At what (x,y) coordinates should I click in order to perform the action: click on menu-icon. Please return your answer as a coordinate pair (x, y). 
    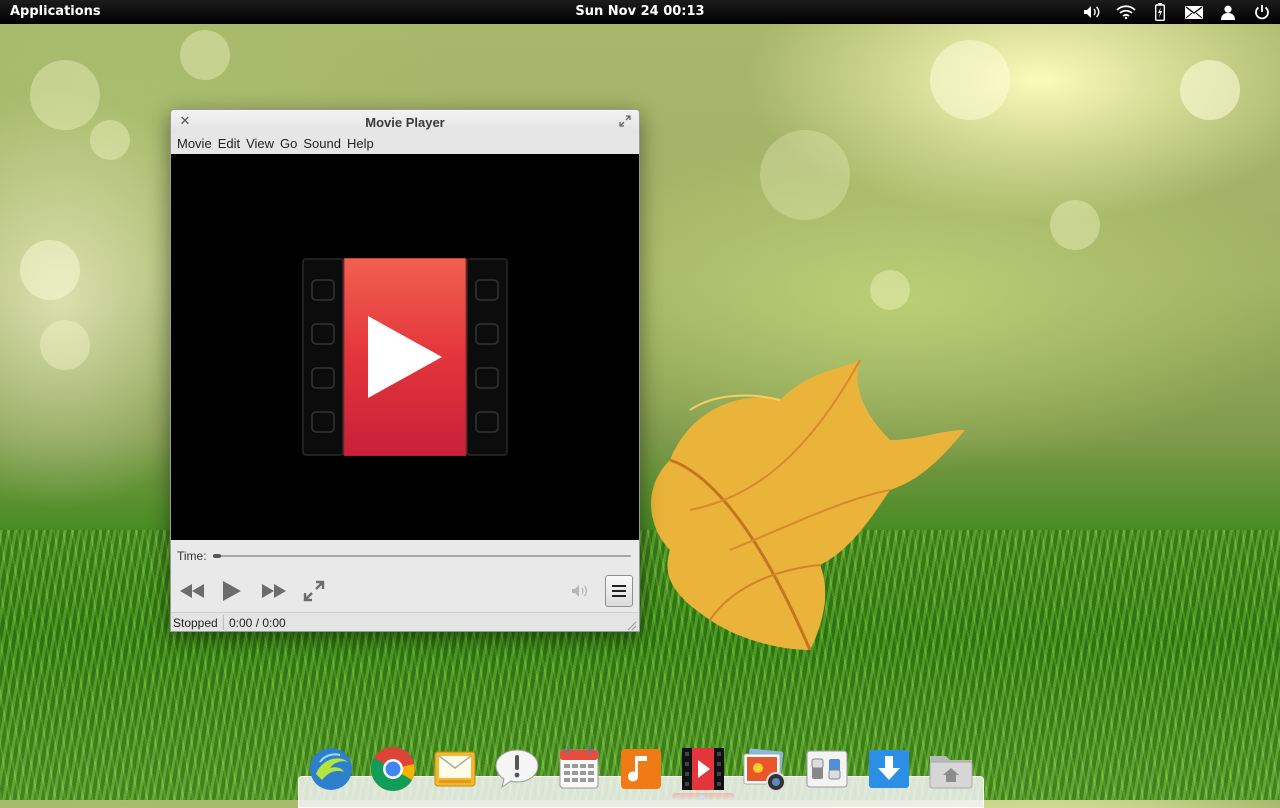
    Looking at the image, I should click on (619, 591).